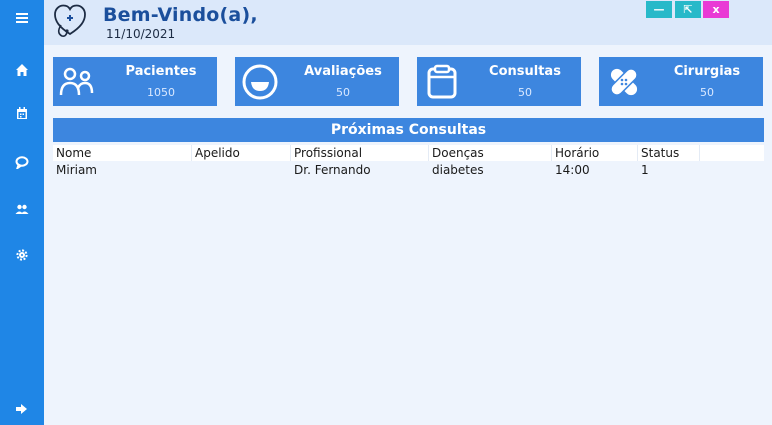 This screenshot has height=425, width=772. What do you see at coordinates (707, 71) in the screenshot?
I see `card-title: Cirurgias` at bounding box center [707, 71].